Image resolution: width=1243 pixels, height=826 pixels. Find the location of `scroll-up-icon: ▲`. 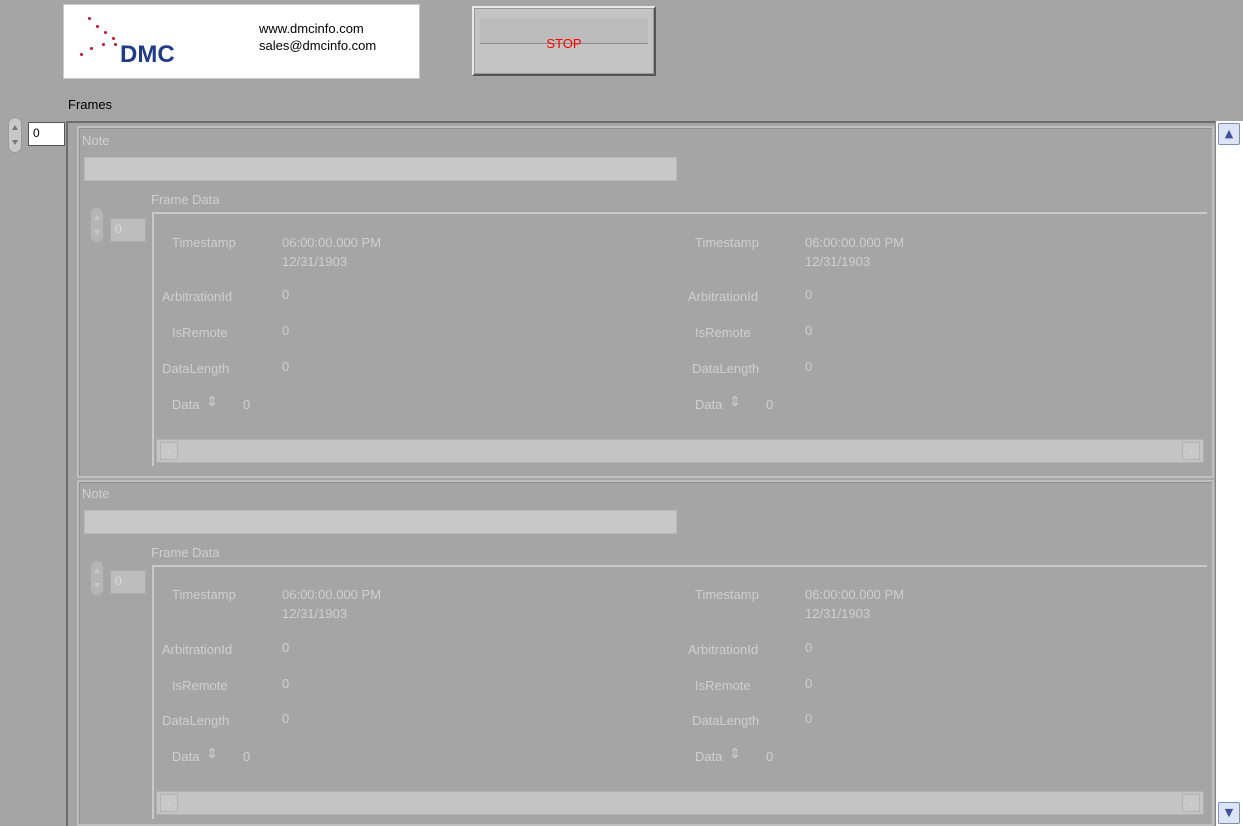

scroll-up-icon: ▲ is located at coordinates (1229, 134).